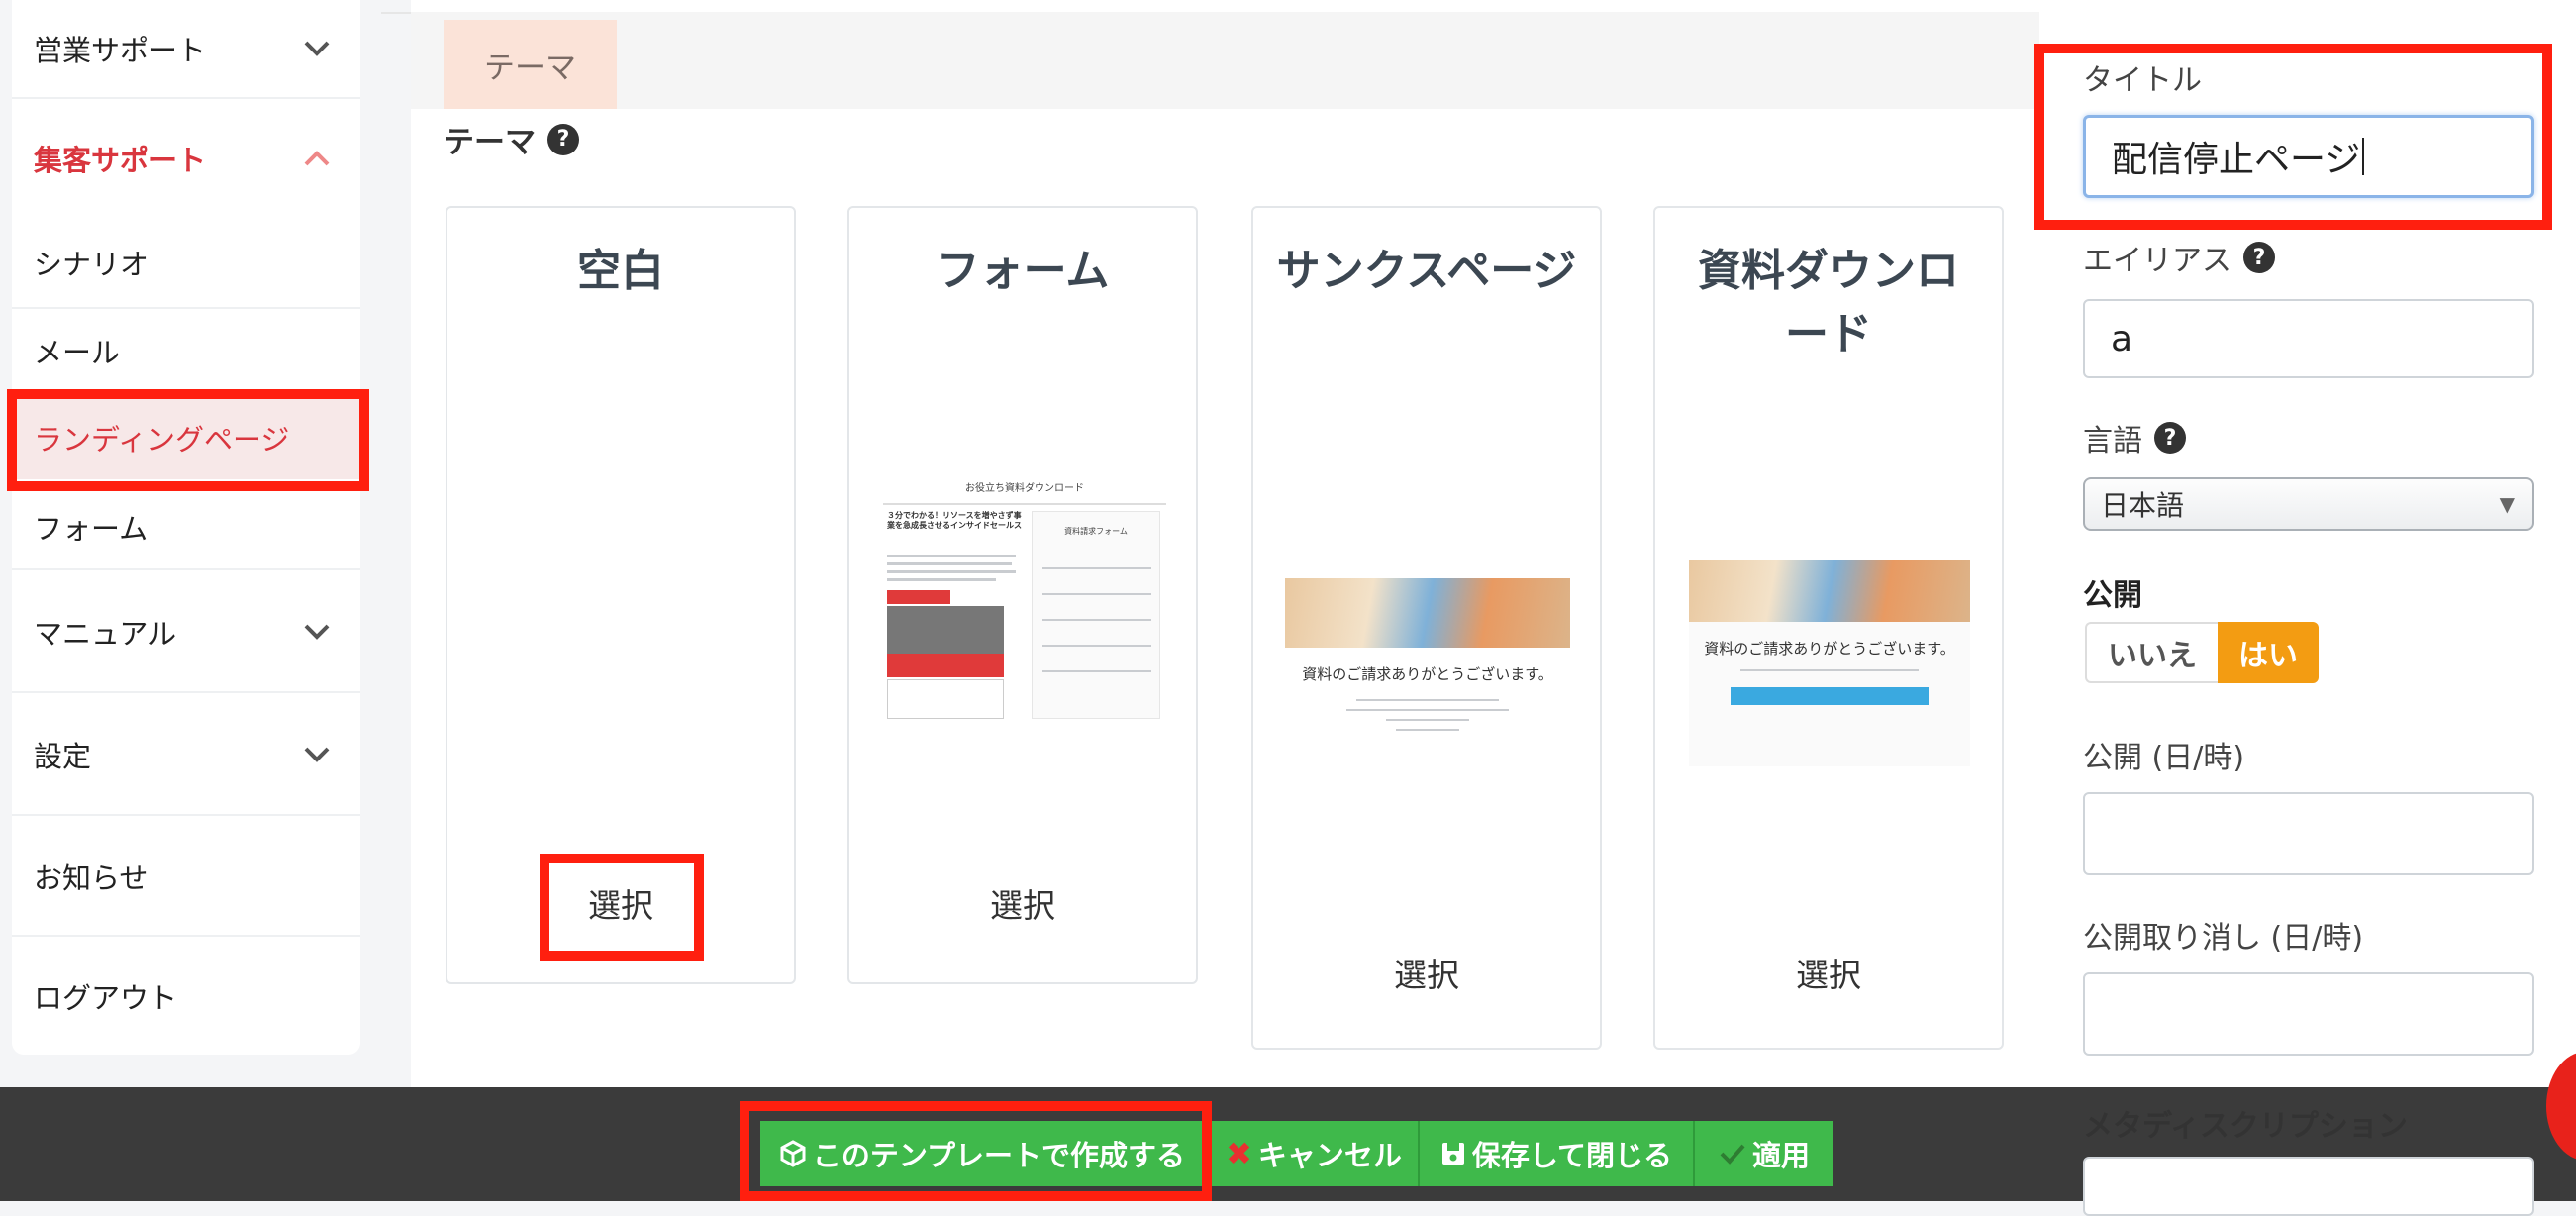  What do you see at coordinates (490, 142) in the screenshot?
I see `section-label-text: テーマ` at bounding box center [490, 142].